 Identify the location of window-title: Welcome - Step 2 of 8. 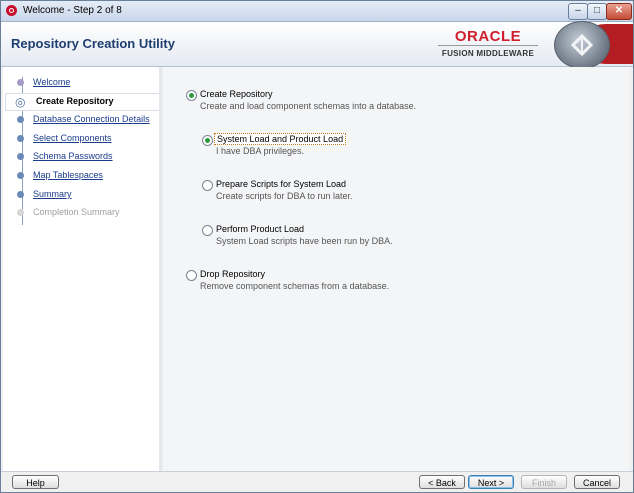
(72, 10).